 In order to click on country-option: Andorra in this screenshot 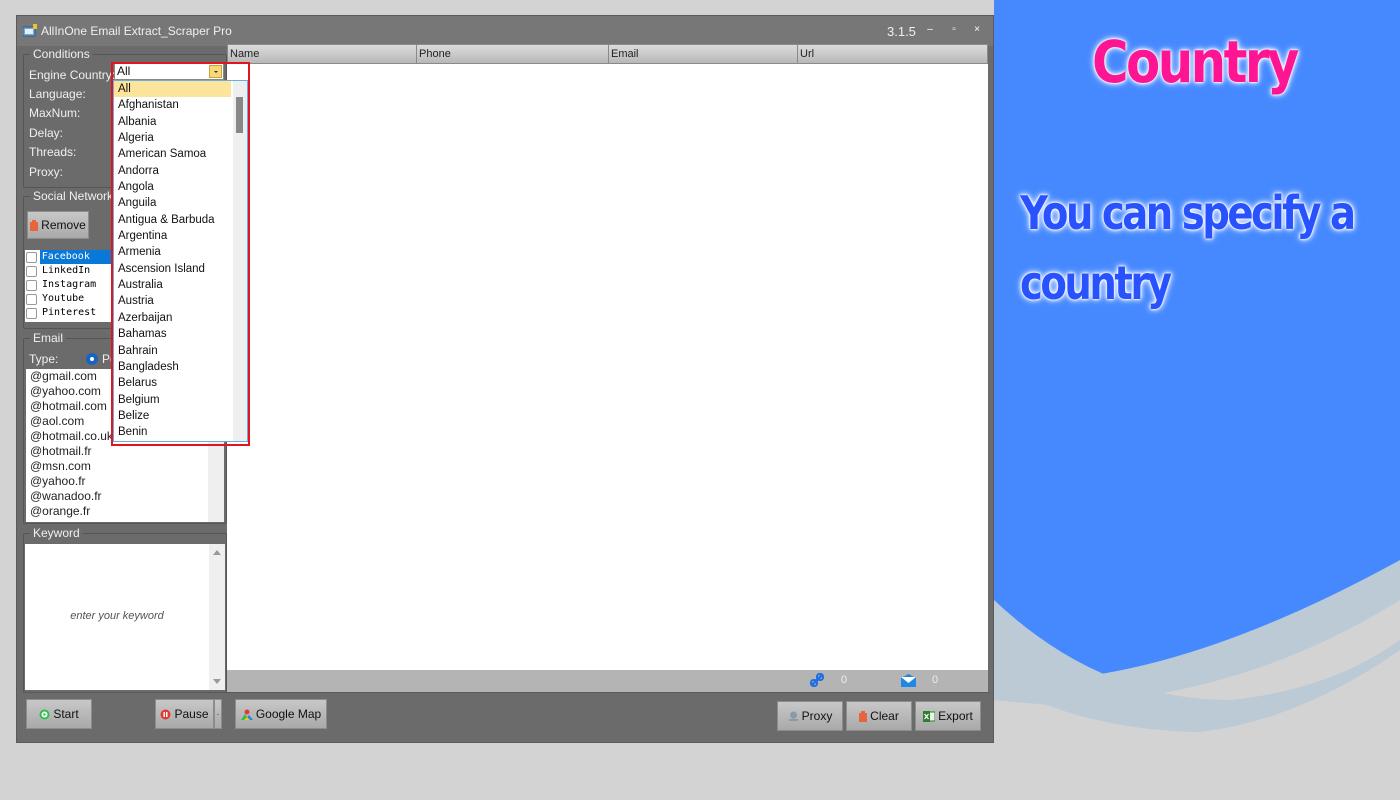, I will do `click(180, 171)`.